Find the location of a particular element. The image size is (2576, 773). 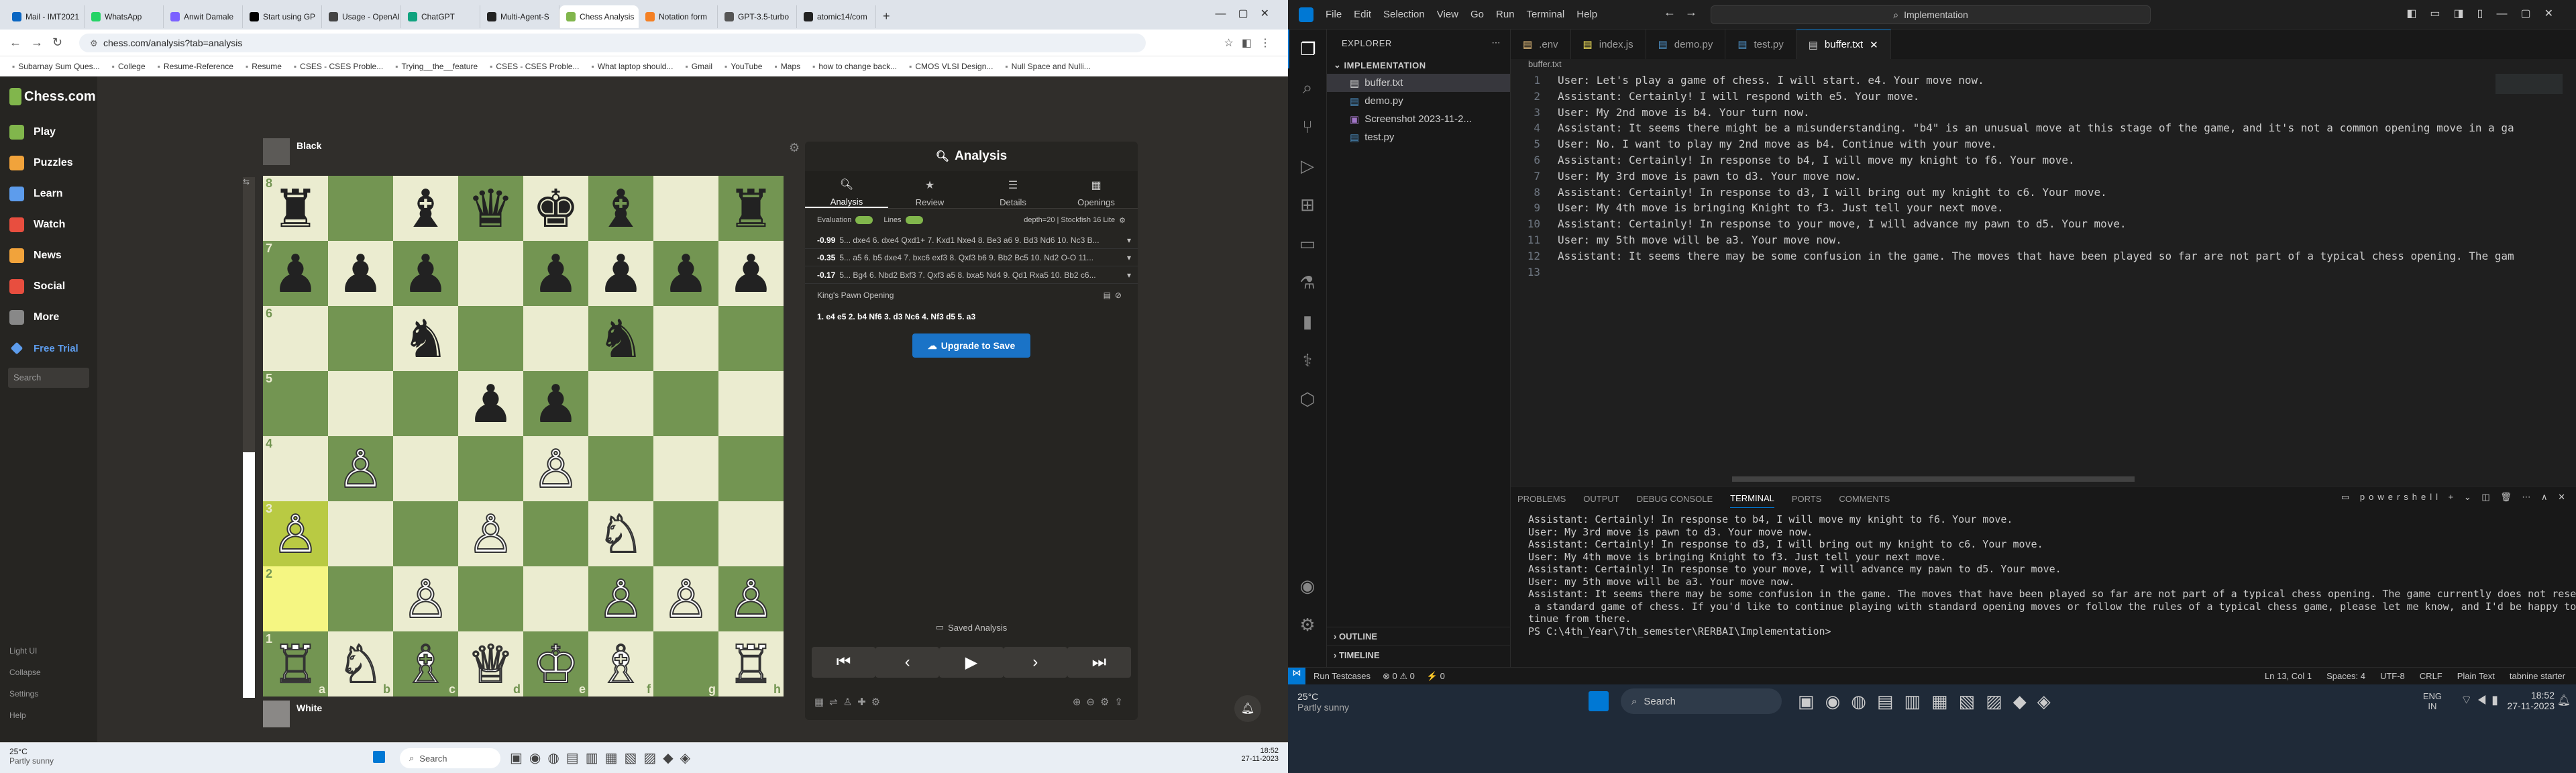

board-square: ♜ is located at coordinates (751, 209).